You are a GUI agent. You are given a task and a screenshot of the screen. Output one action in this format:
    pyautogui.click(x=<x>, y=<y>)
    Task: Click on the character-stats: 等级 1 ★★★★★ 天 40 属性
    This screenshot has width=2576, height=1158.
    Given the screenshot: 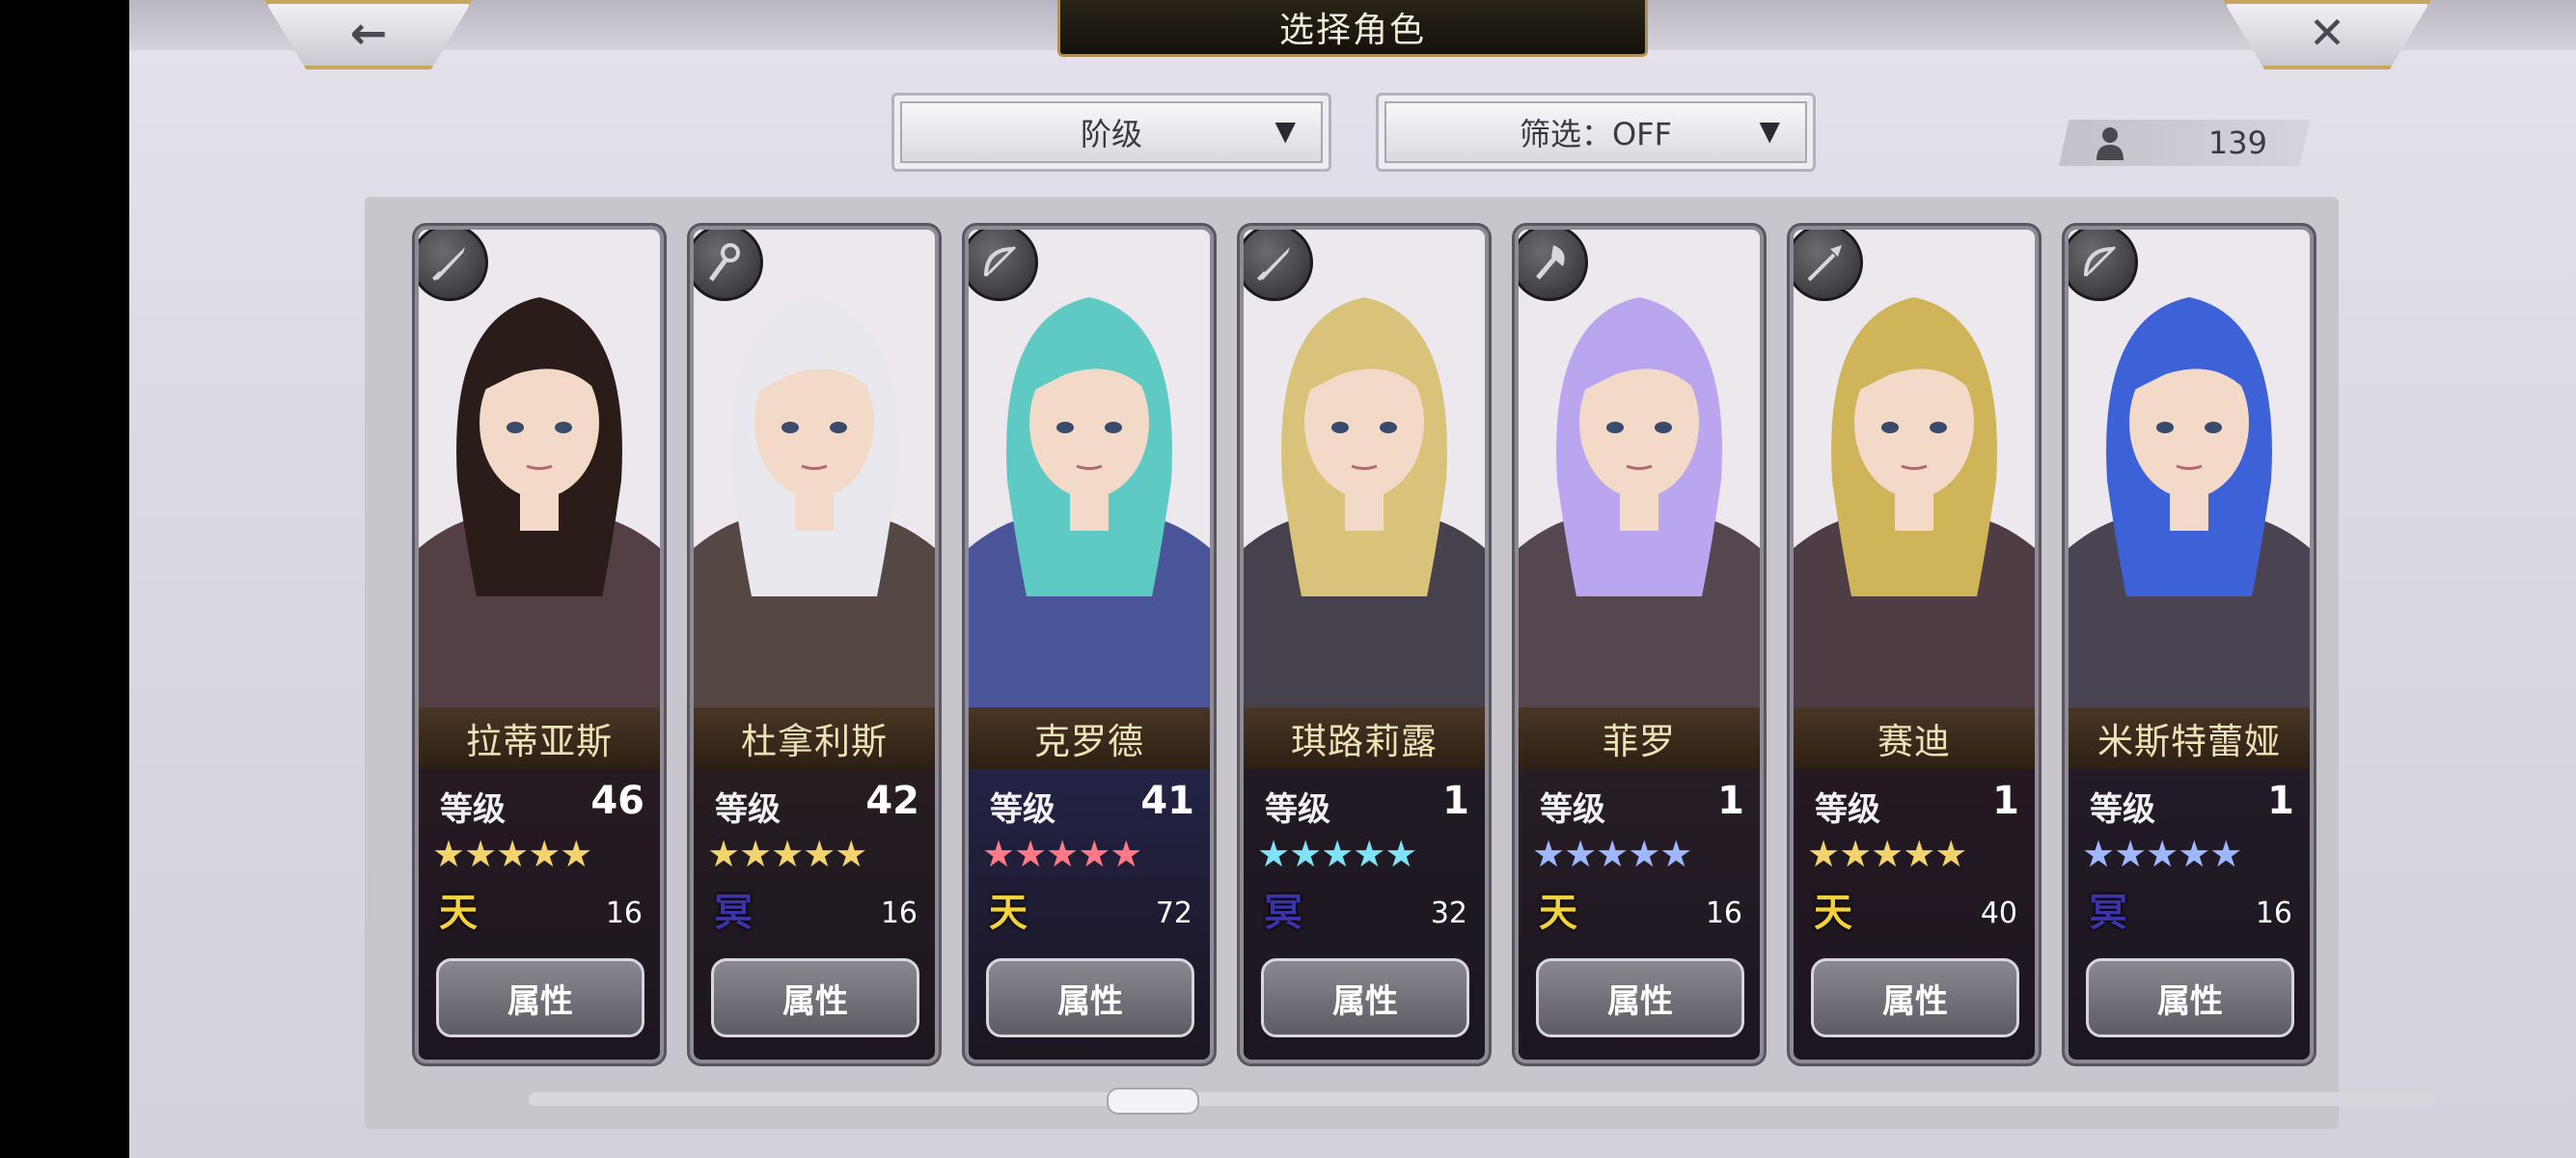 What is the action you would take?
    pyautogui.click(x=1915, y=914)
    